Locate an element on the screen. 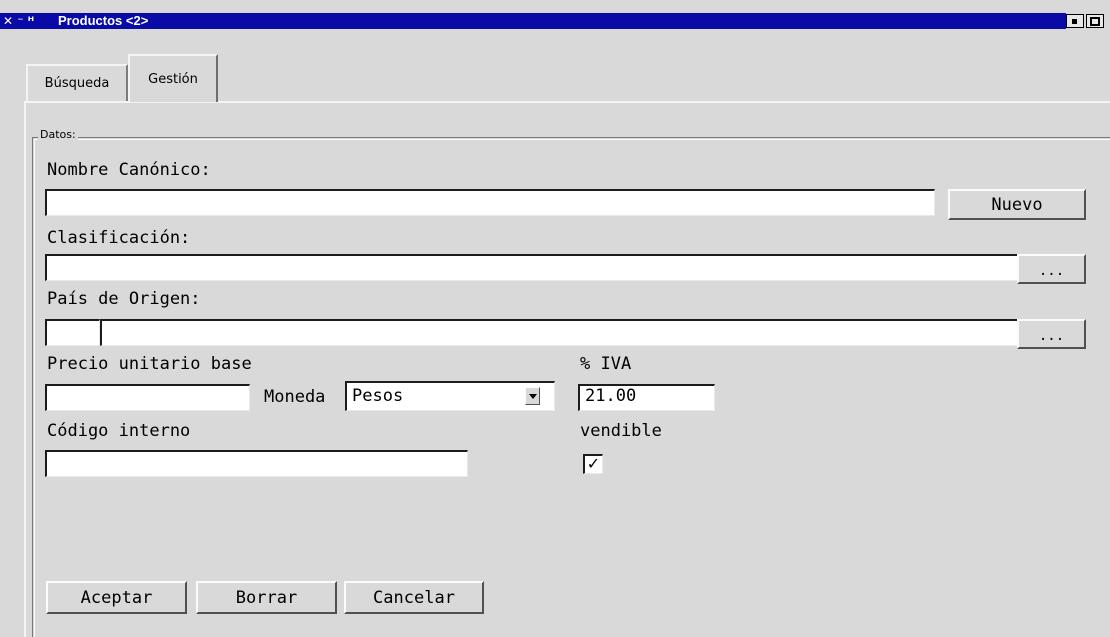 Image resolution: width=1110 pixels, height=637 pixels. clasificacion-label: Clasificación: is located at coordinates (119, 238).